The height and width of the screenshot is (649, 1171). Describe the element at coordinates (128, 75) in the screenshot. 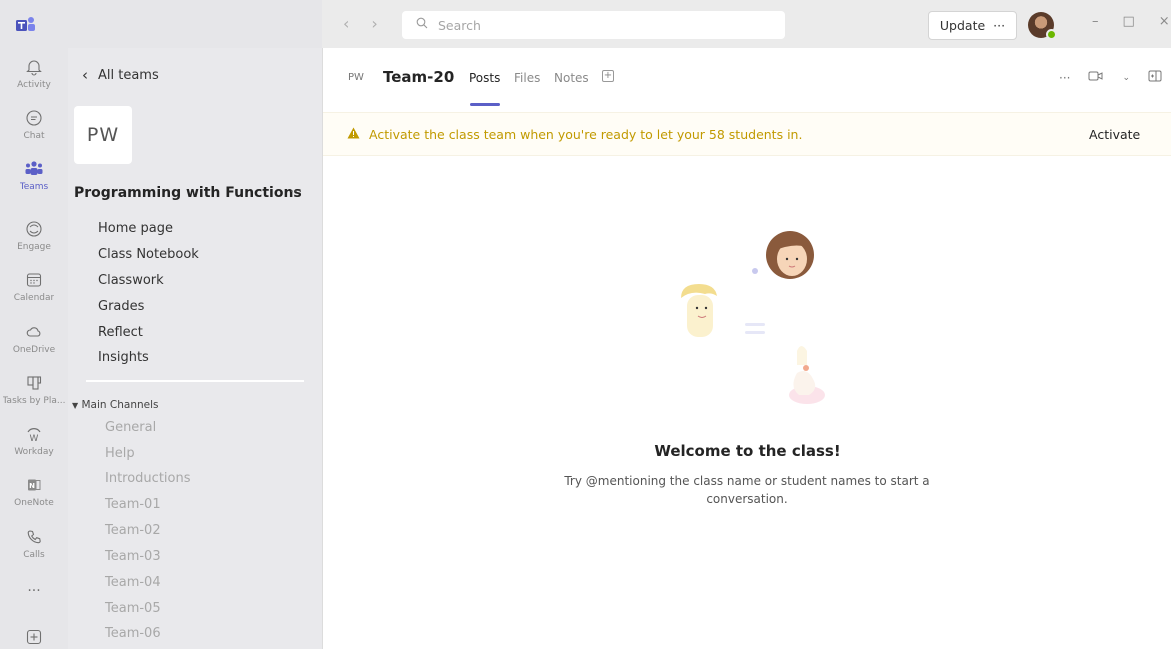

I see `all-teams-label: All teams` at that location.